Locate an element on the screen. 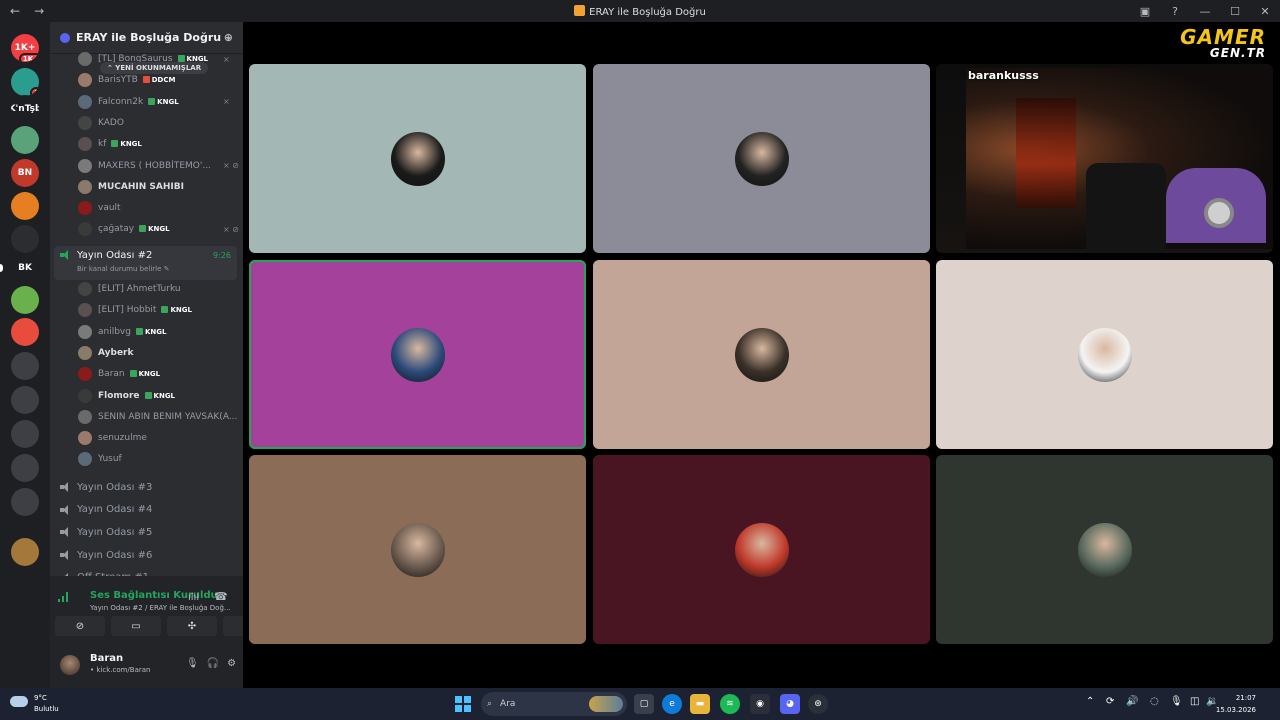 Image resolution: width=1280 pixels, height=720 pixels. voice-channel: Yayın Odası #6 is located at coordinates (145, 555).